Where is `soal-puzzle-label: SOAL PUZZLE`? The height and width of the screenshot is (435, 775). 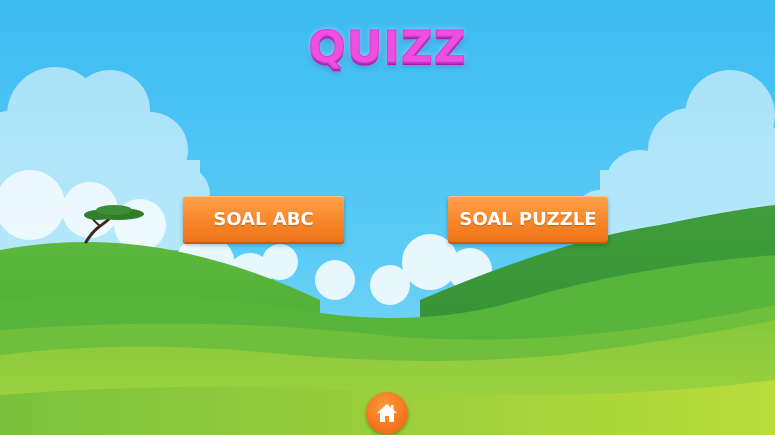
soal-puzzle-label: SOAL PUZZLE is located at coordinates (528, 219).